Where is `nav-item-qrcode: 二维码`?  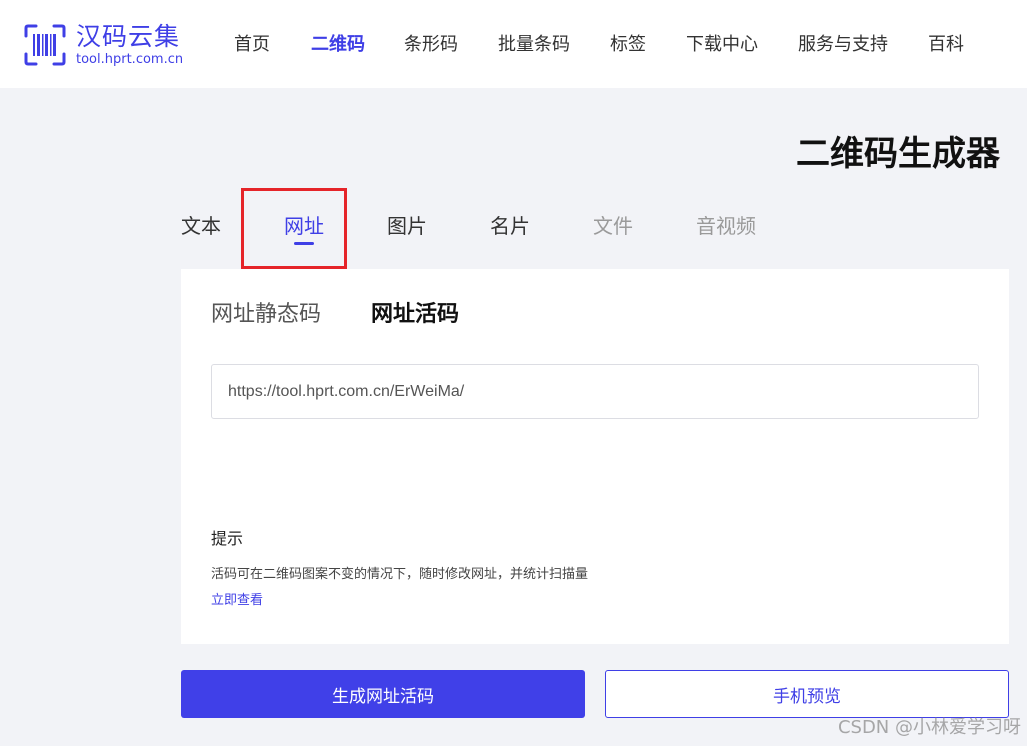
nav-item-qrcode: 二维码 is located at coordinates (338, 45).